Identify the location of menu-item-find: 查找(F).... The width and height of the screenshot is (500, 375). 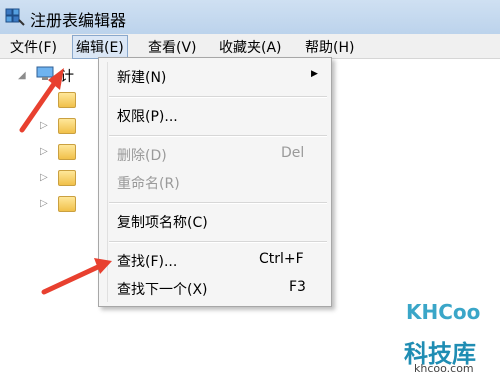
(147, 261).